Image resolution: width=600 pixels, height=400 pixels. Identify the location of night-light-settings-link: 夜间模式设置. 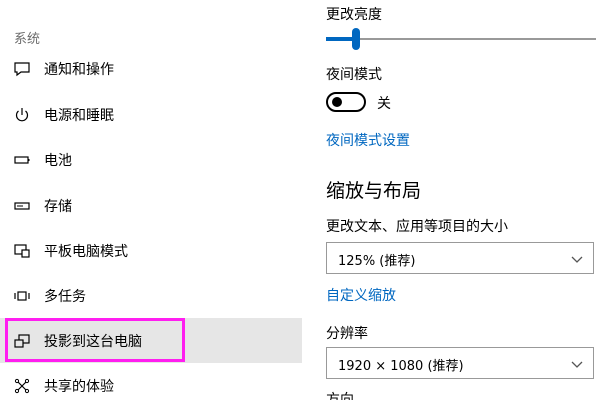
(368, 140).